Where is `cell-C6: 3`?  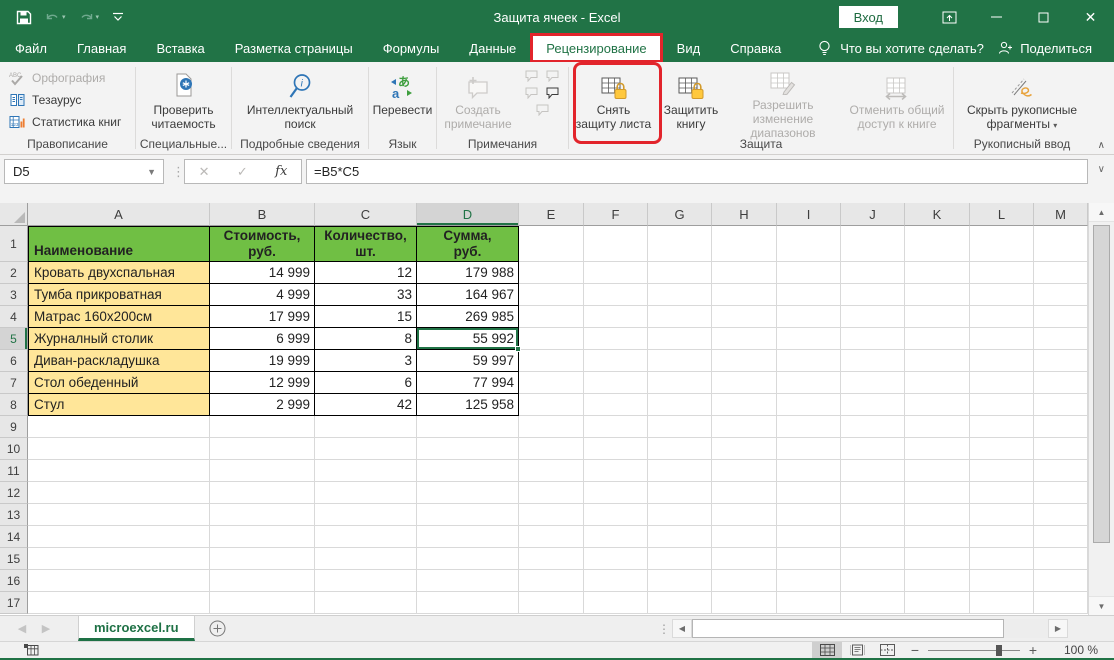 cell-C6: 3 is located at coordinates (366, 361).